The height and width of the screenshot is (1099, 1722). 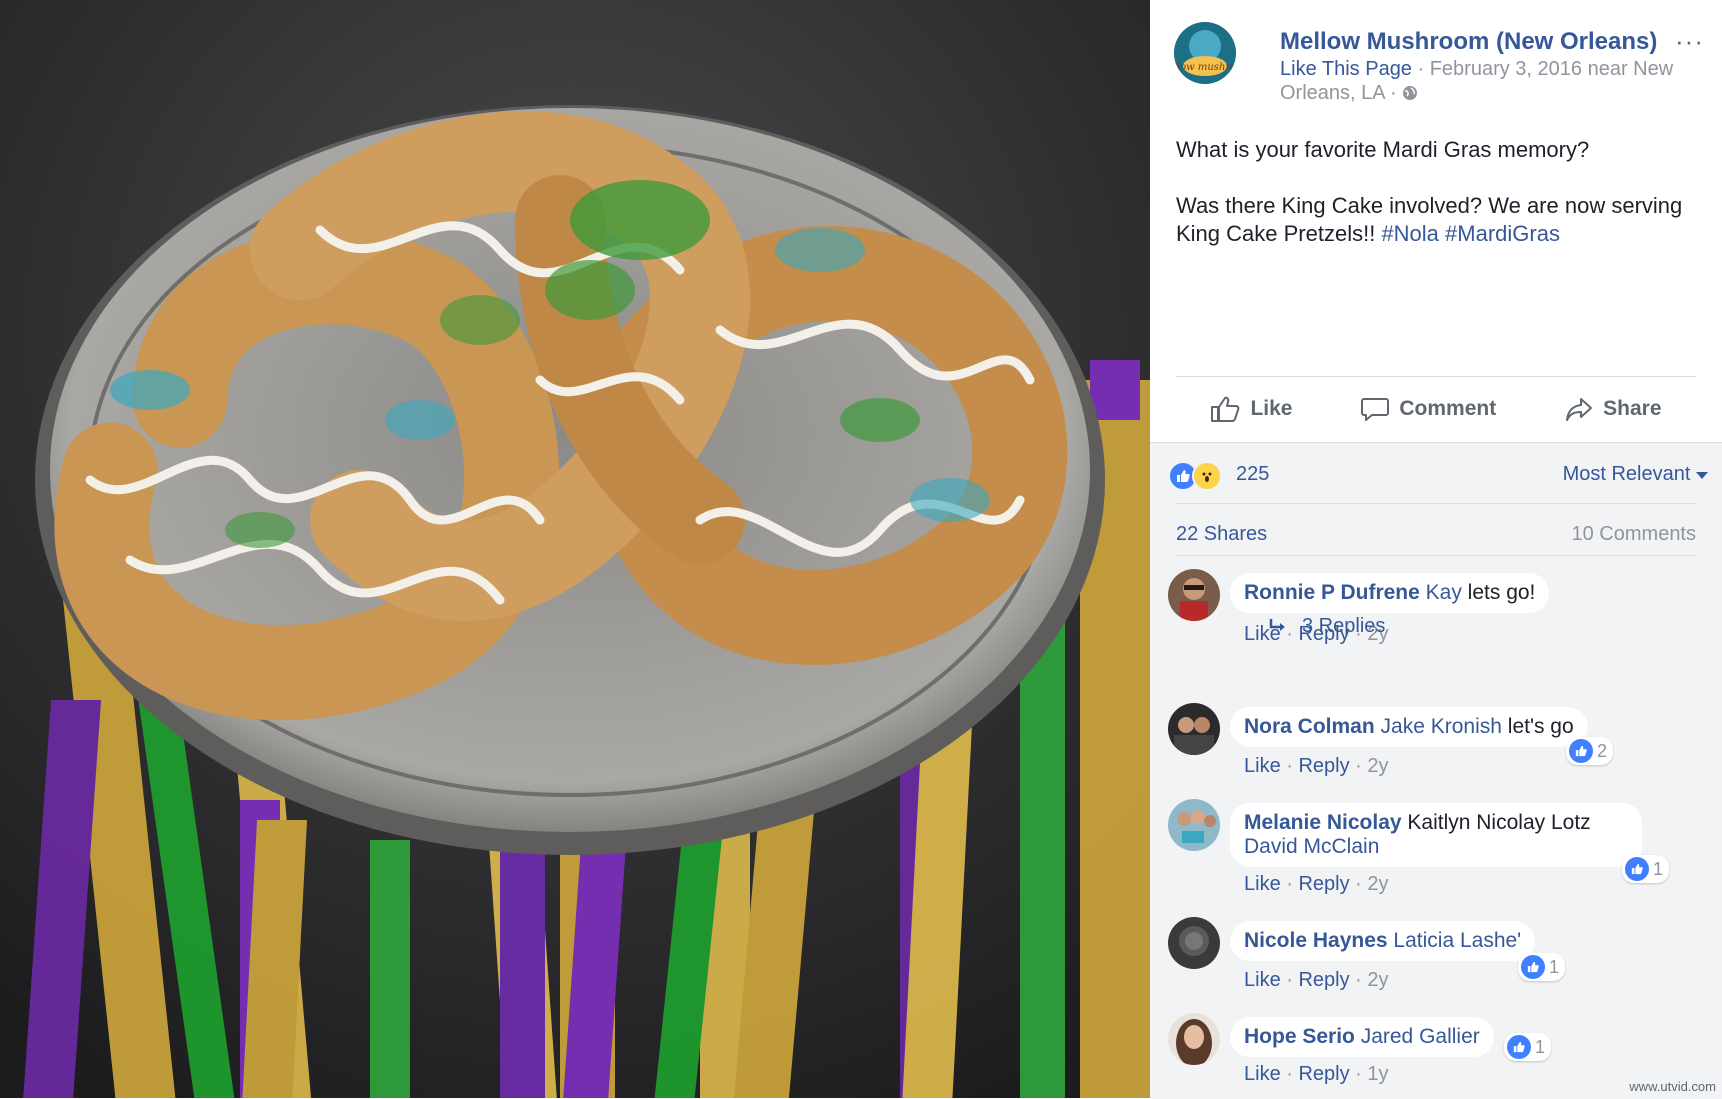 I want to click on comment-label: Comment, so click(x=1448, y=408).